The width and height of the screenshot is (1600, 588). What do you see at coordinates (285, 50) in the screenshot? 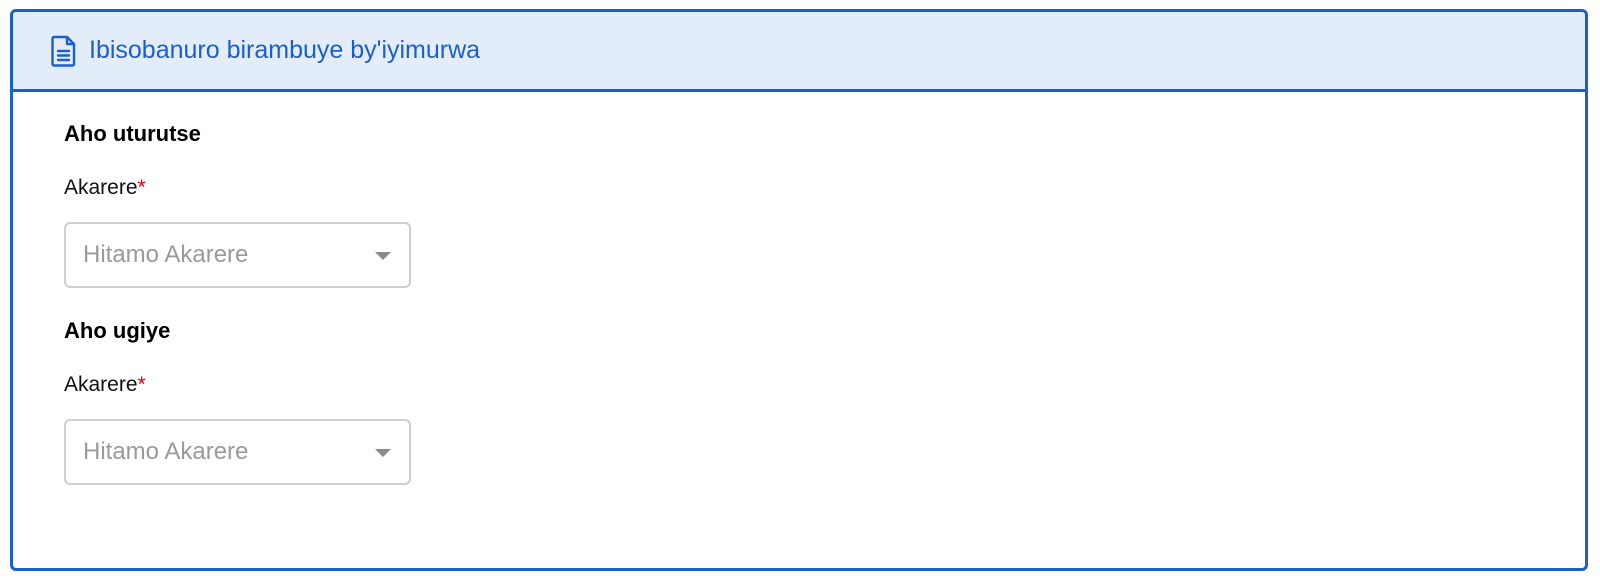
I see `card-title: Ibisobanuro birambuye by'iyimurwa` at bounding box center [285, 50].